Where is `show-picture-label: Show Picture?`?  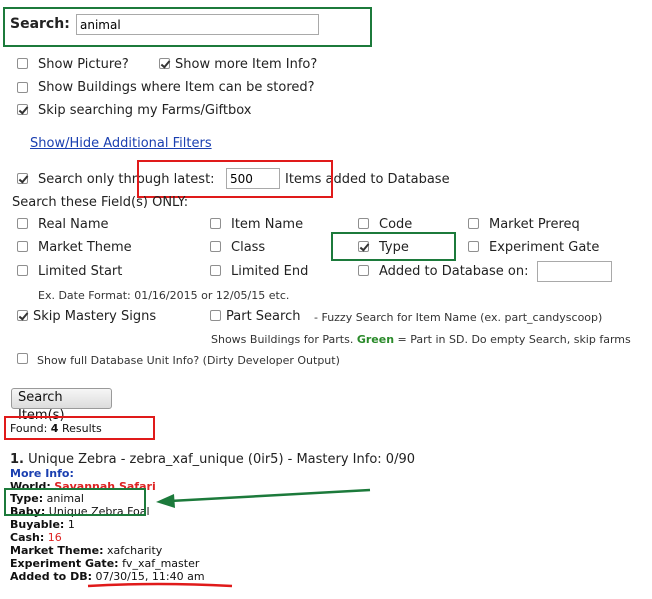
show-picture-label: Show Picture? is located at coordinates (83, 64).